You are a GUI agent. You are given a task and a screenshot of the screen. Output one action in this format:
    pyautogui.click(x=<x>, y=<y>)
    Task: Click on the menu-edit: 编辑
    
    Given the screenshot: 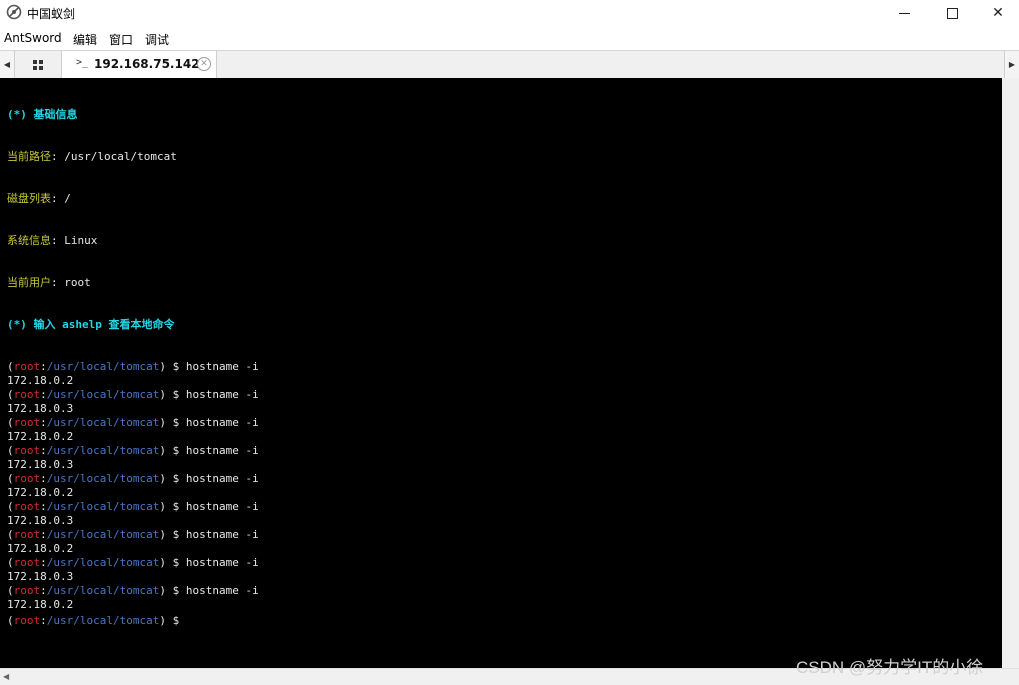 What is the action you would take?
    pyautogui.click(x=85, y=39)
    